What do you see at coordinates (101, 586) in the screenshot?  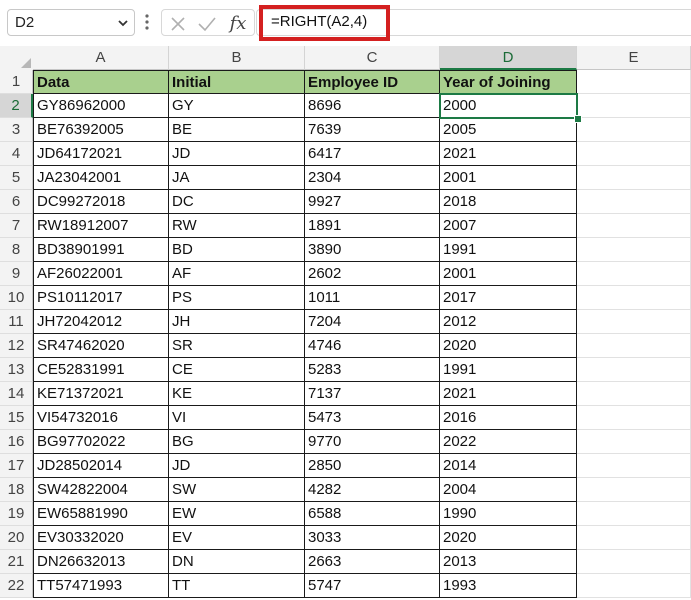 I see `table-cell: TT57471993` at bounding box center [101, 586].